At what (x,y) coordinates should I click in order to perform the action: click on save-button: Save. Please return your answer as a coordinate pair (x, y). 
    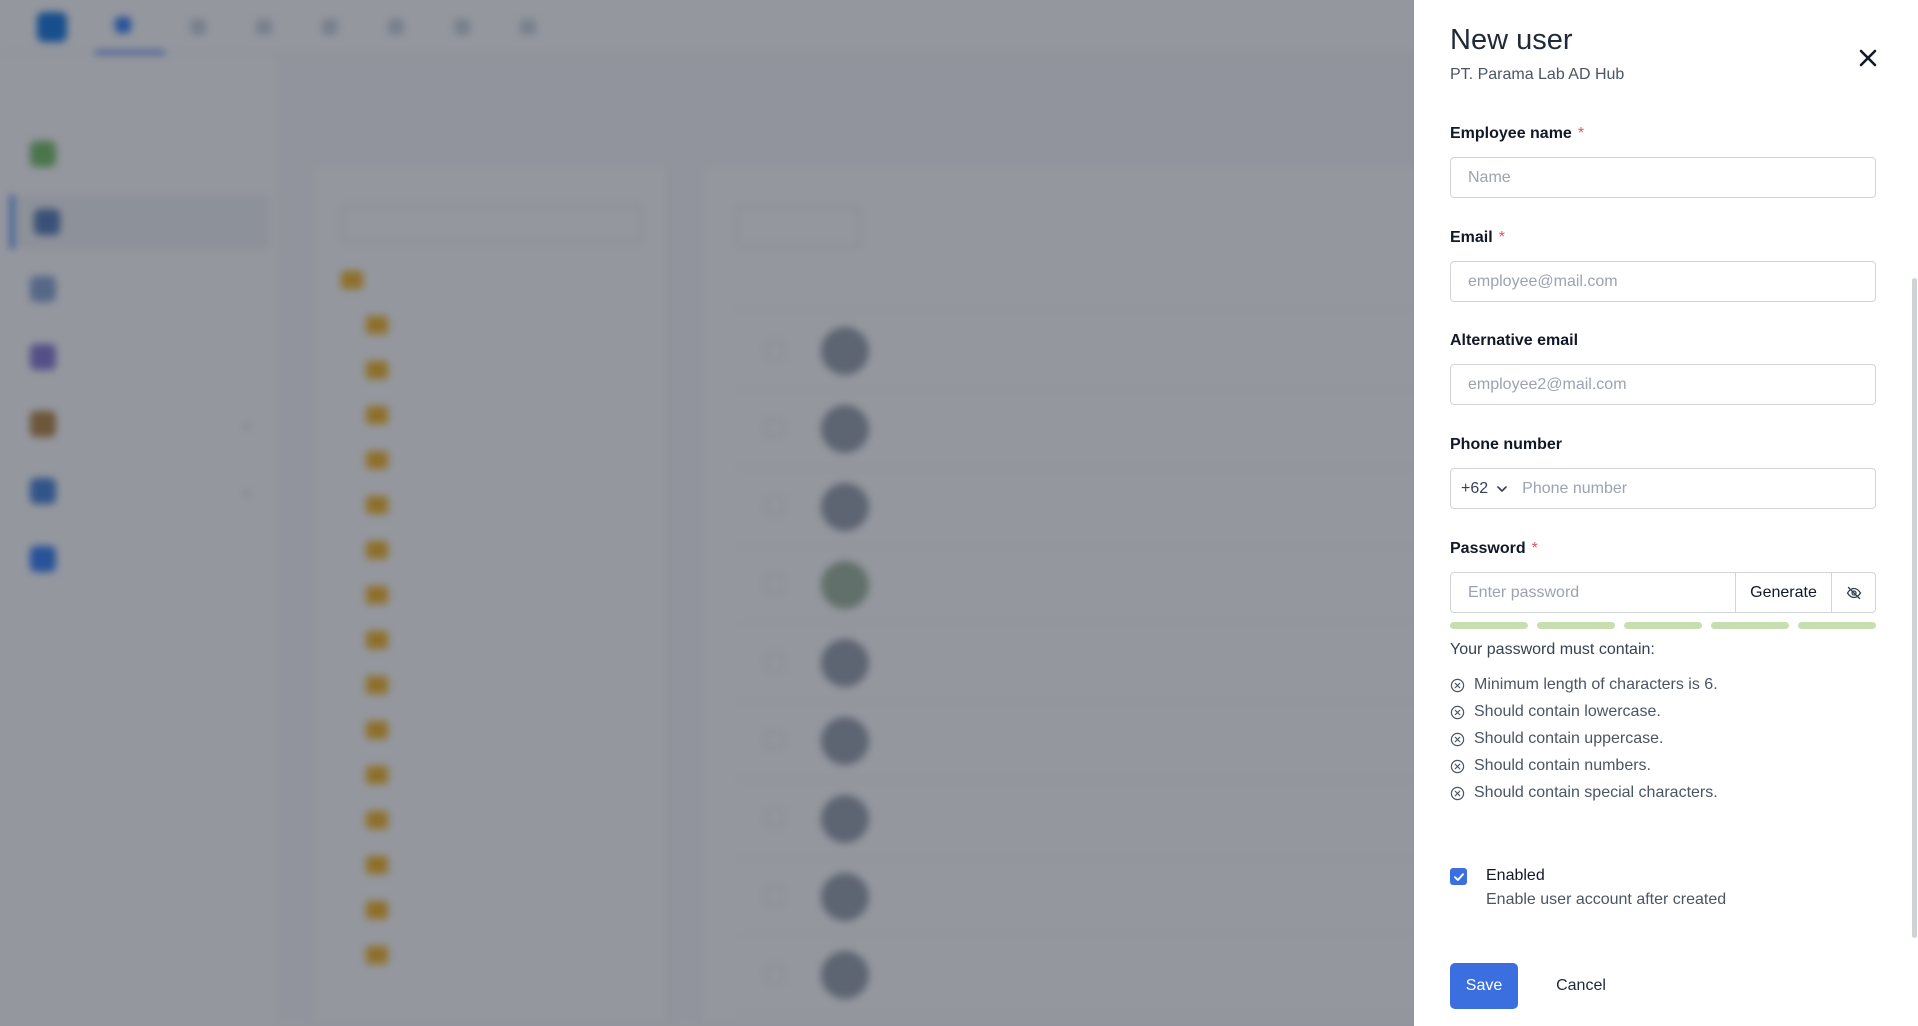
    Looking at the image, I should click on (1484, 986).